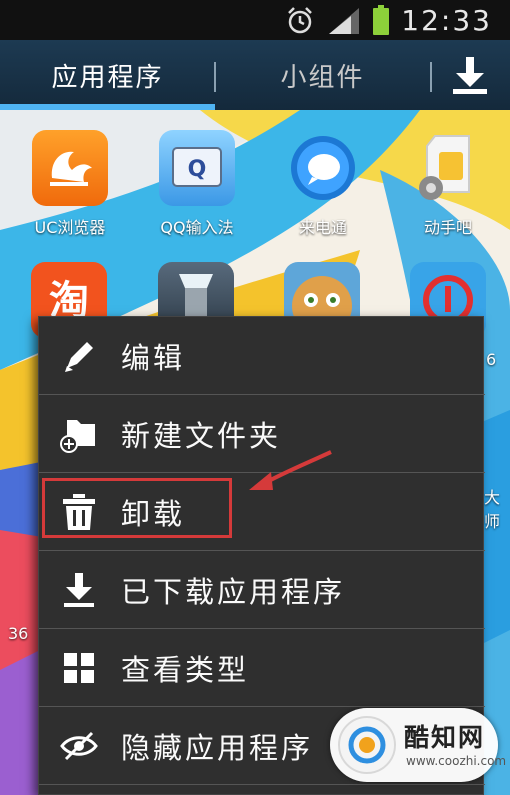 The height and width of the screenshot is (795, 510). I want to click on download-button, so click(470, 75).